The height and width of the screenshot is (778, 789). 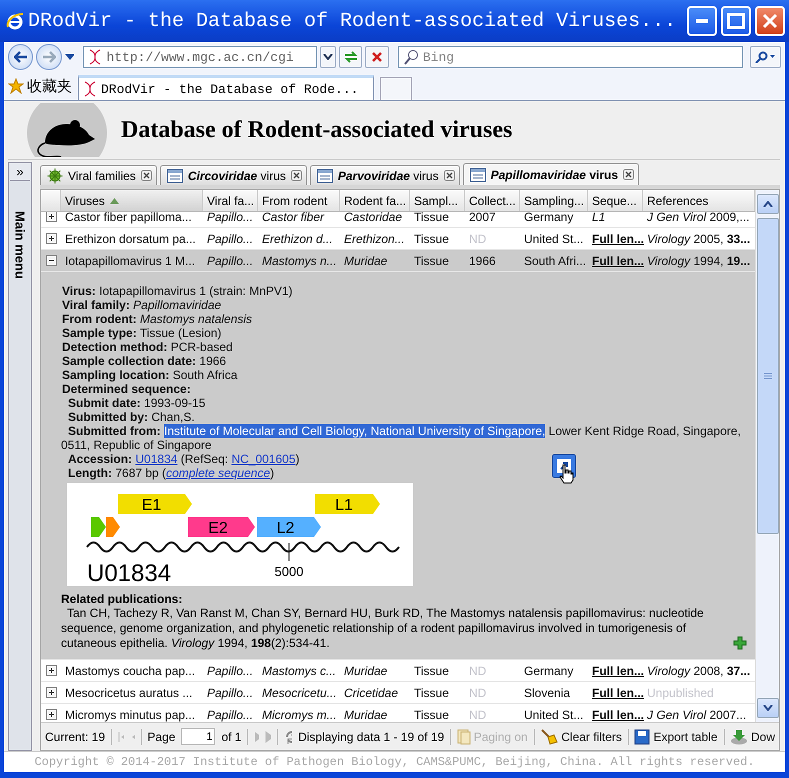 I want to click on table-cell-text: 1966, so click(x=482, y=261).